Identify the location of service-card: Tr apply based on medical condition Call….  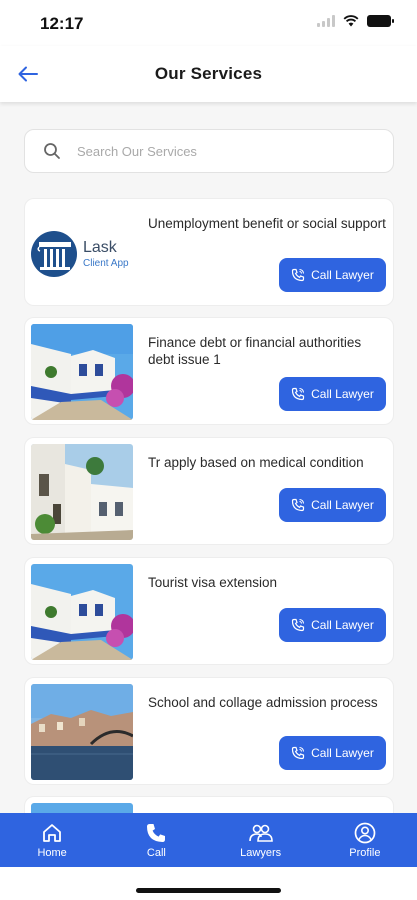
(209, 491).